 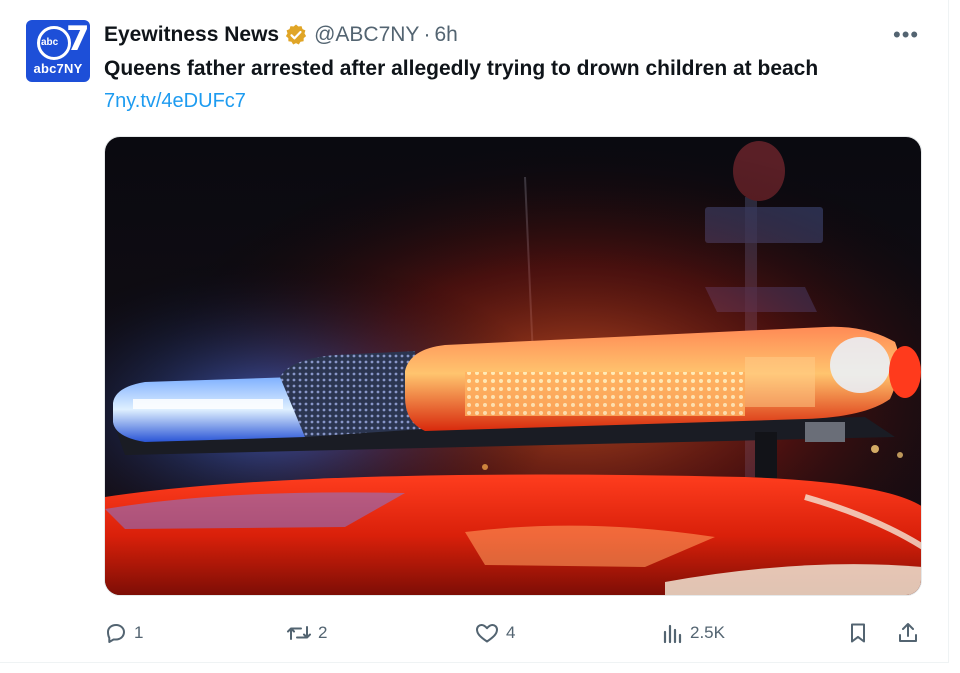 I want to click on analytics-icon, so click(x=672, y=633).